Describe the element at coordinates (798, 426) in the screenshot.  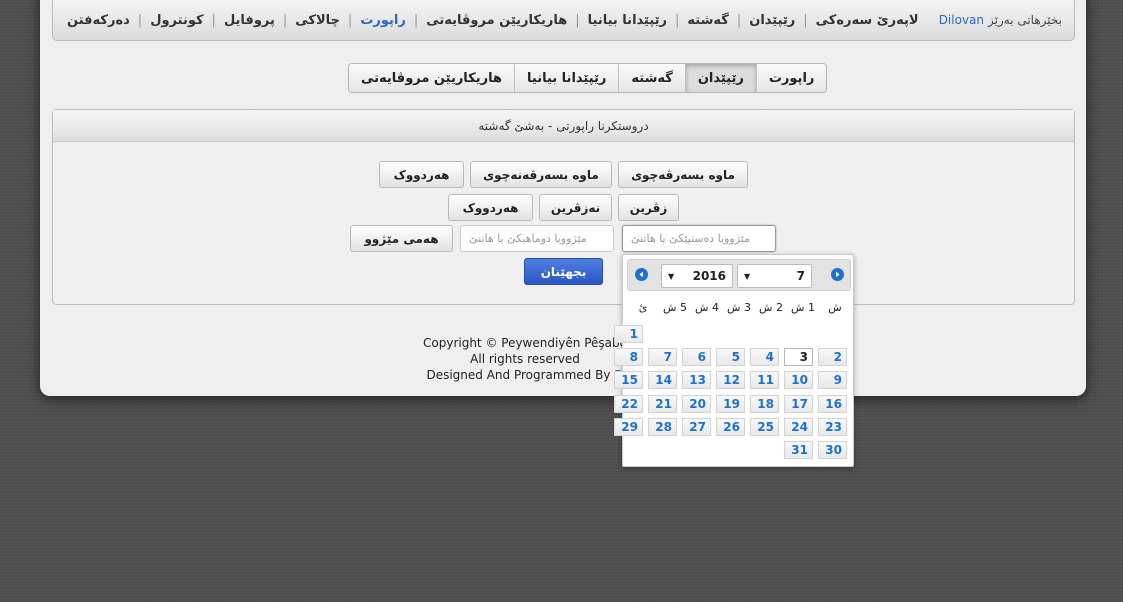
I see `calendar-day: 24` at that location.